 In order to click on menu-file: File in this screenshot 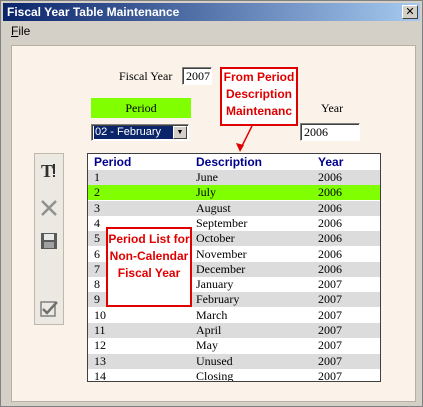, I will do `click(20, 31)`.